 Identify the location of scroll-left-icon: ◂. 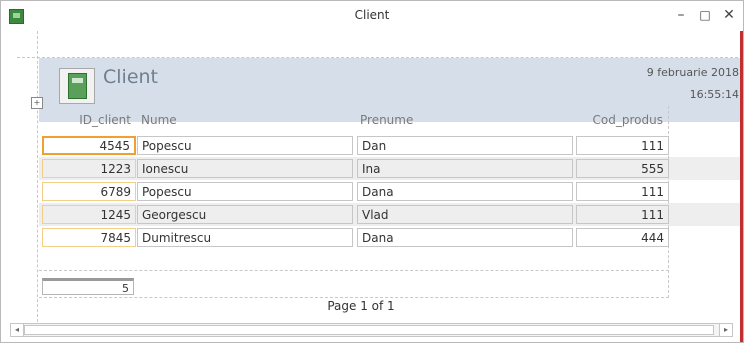
(17, 330).